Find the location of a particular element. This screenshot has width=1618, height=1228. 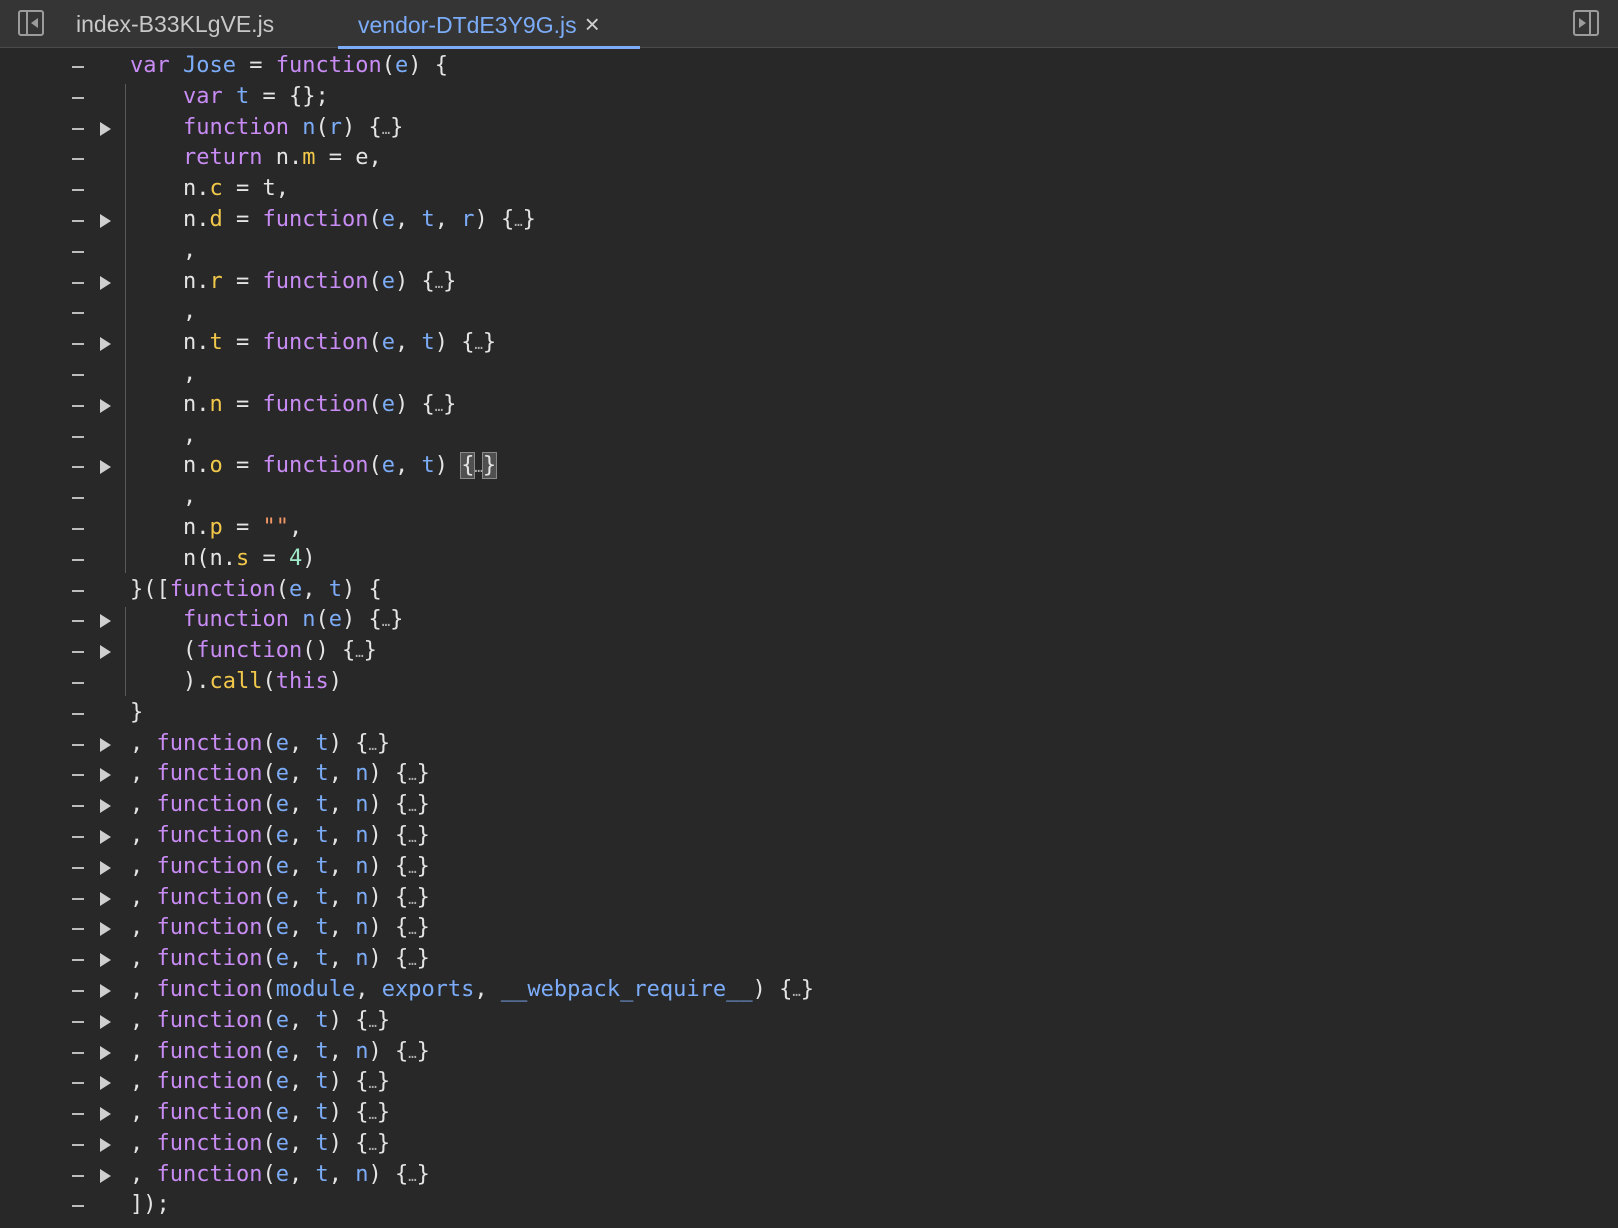

code-line: ).call(this) is located at coordinates (809, 682).